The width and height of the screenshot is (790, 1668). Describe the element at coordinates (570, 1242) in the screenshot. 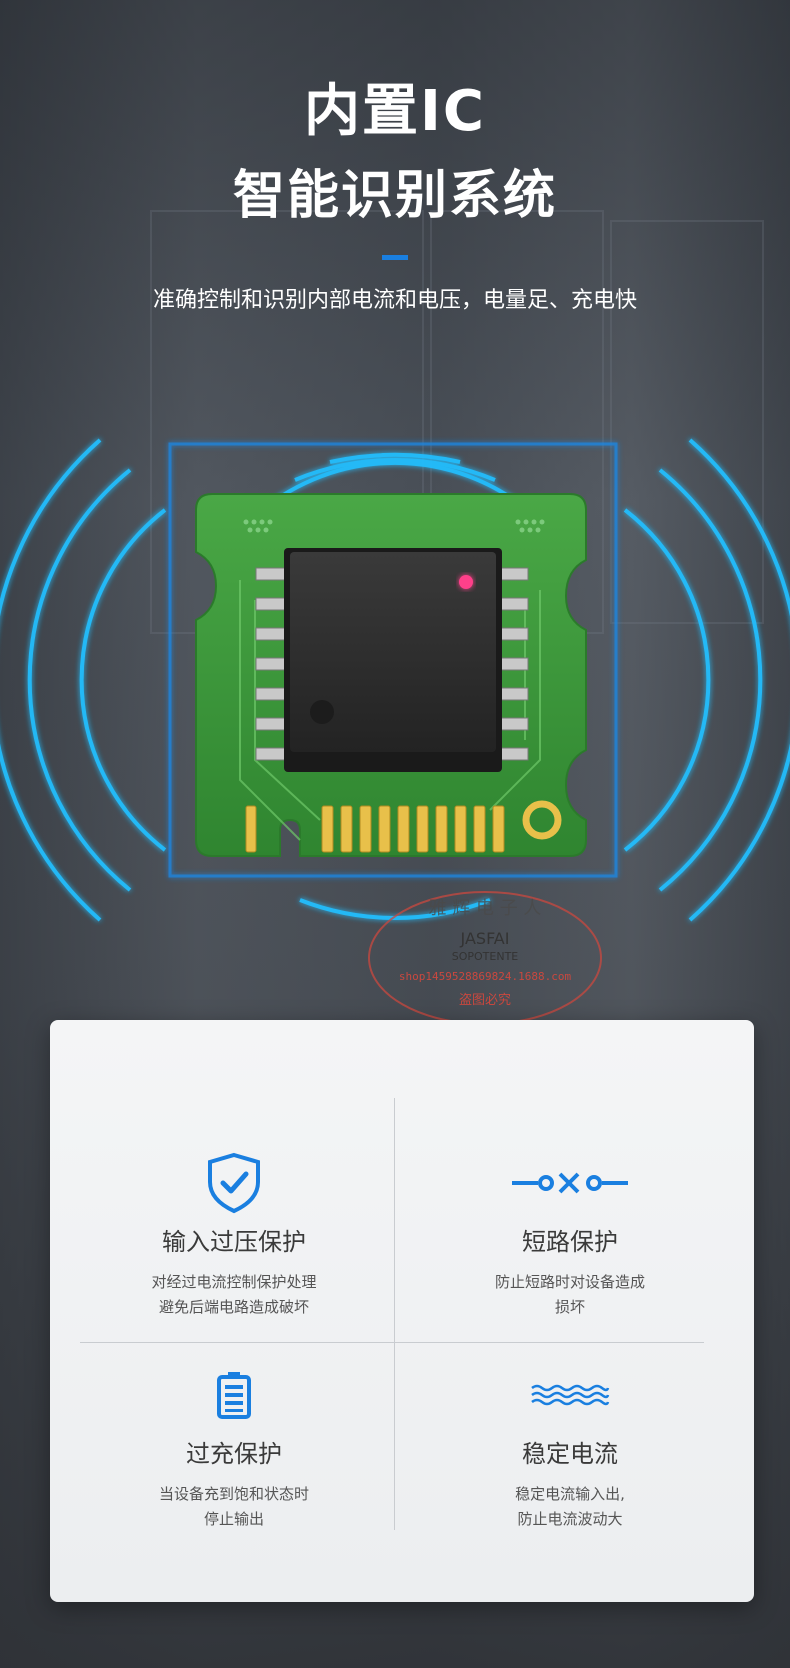

I see `feature-title: 短路保护` at that location.